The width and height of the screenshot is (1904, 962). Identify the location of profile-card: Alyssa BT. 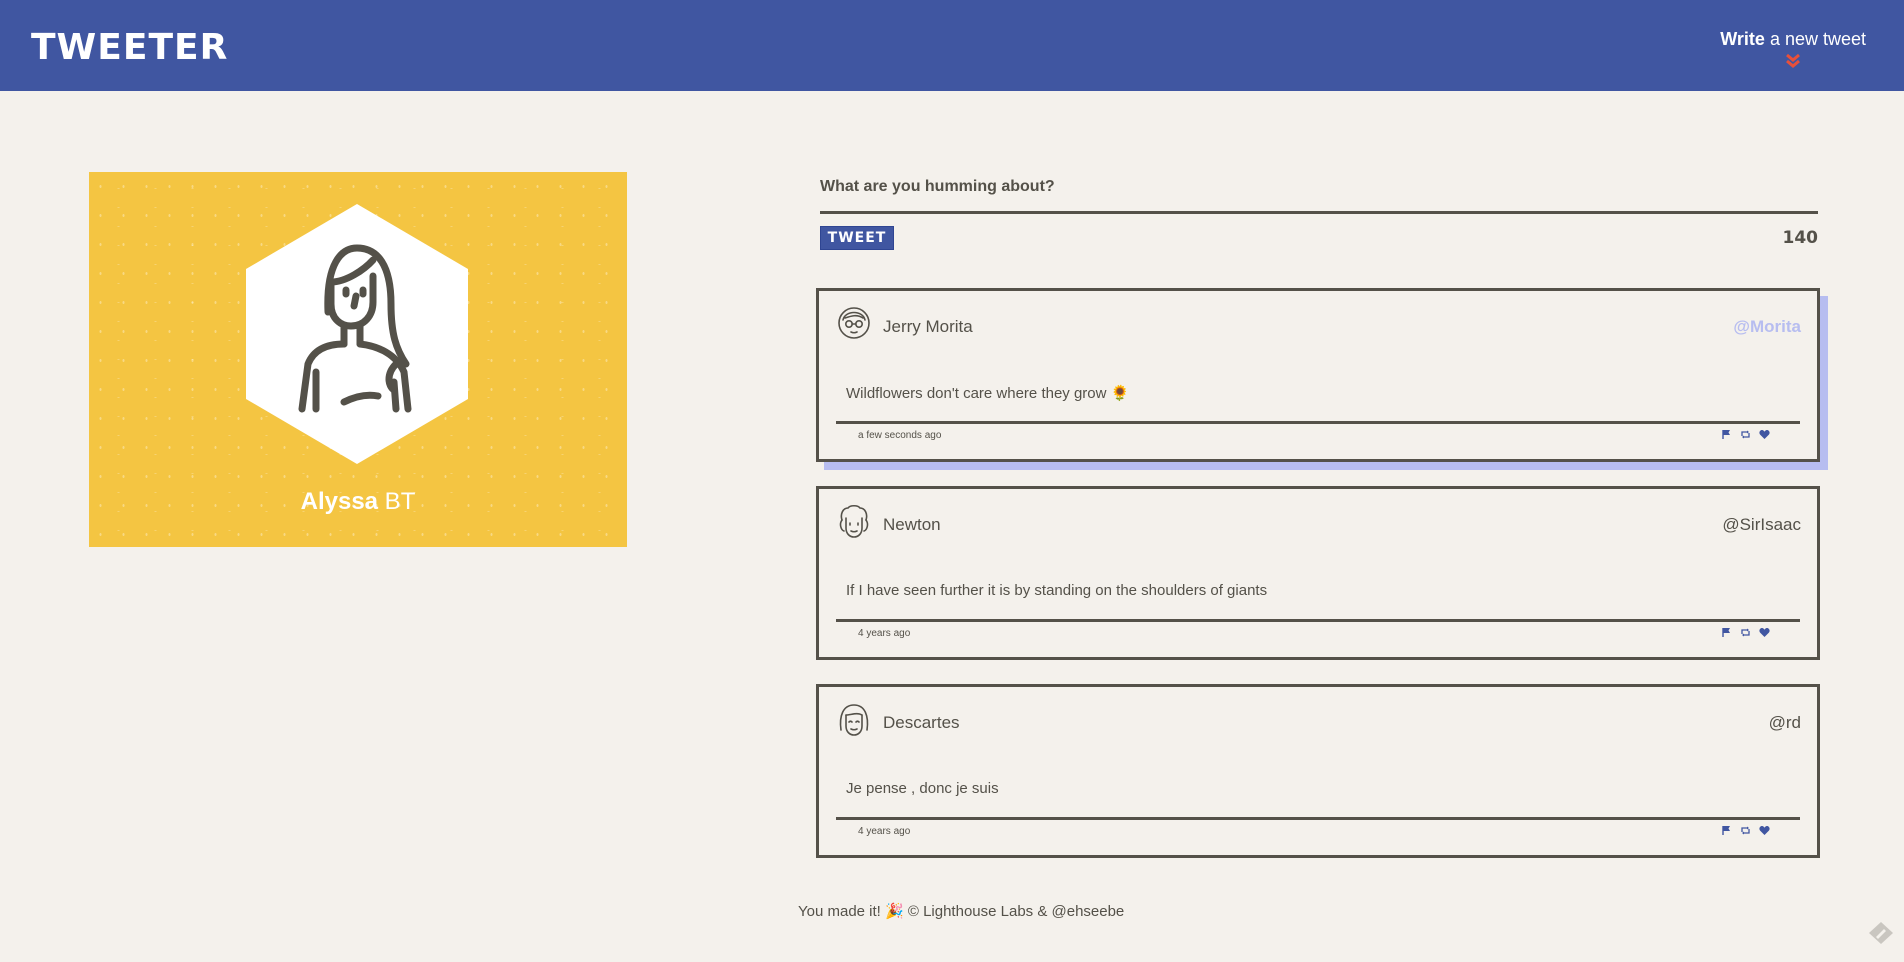
(358, 359).